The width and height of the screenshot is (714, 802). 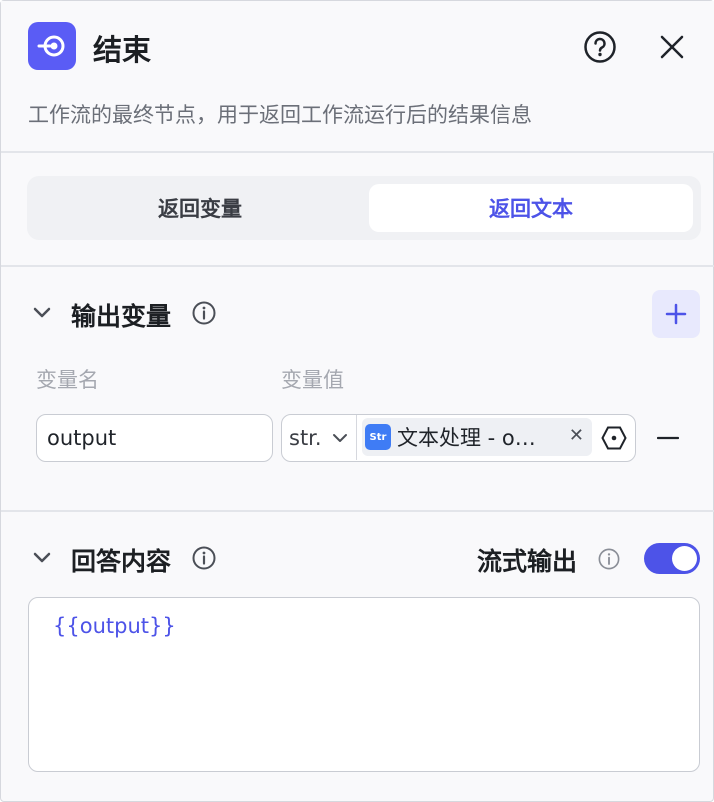 What do you see at coordinates (42, 558) in the screenshot?
I see `collapse-answer-chevron-icon` at bounding box center [42, 558].